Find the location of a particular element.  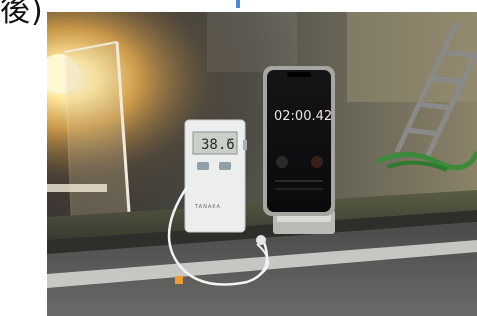

timer-button-right is located at coordinates (317, 162).